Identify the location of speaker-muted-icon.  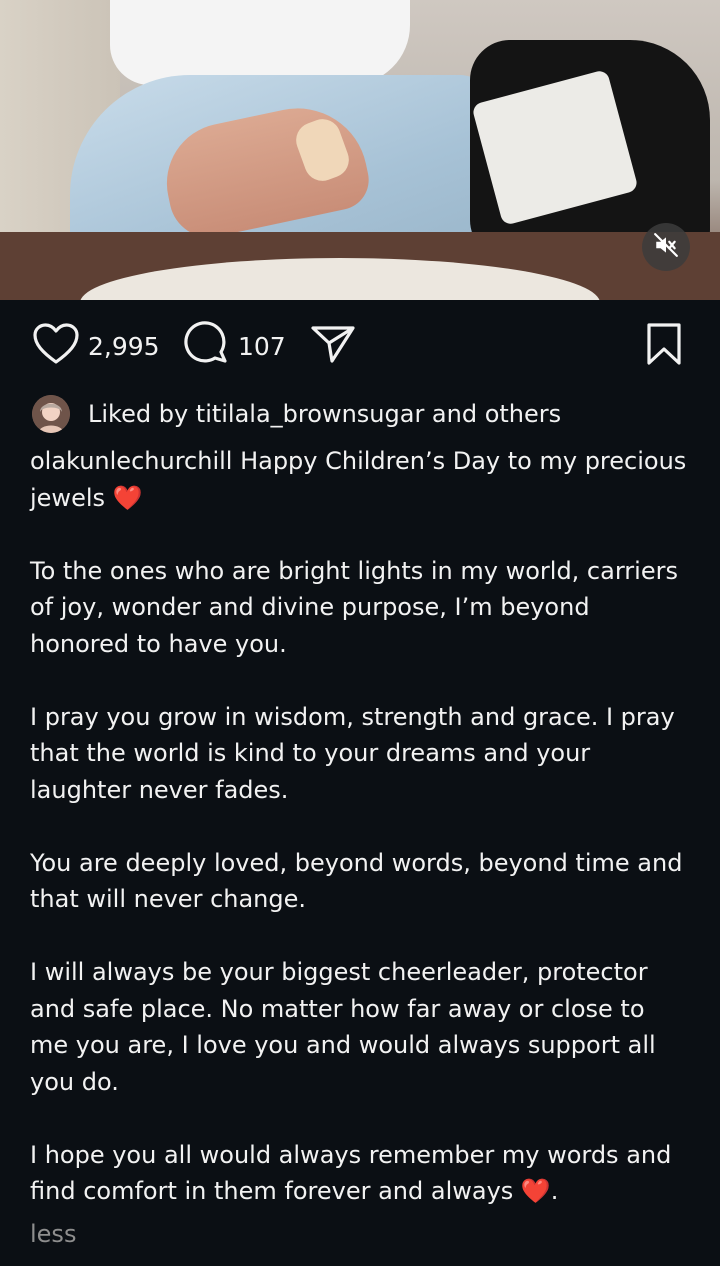
(666, 247).